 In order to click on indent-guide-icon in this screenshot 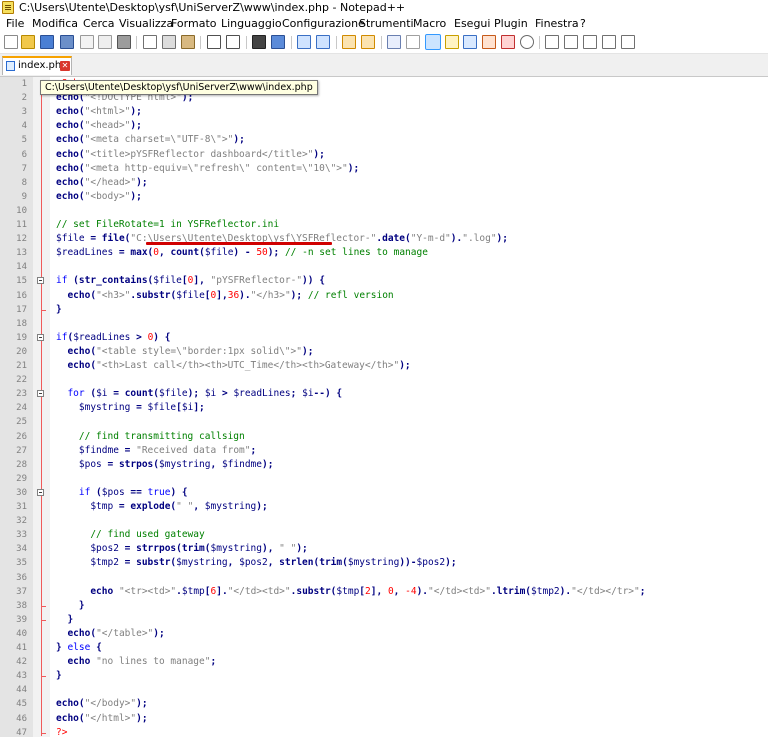, I will do `click(433, 42)`.